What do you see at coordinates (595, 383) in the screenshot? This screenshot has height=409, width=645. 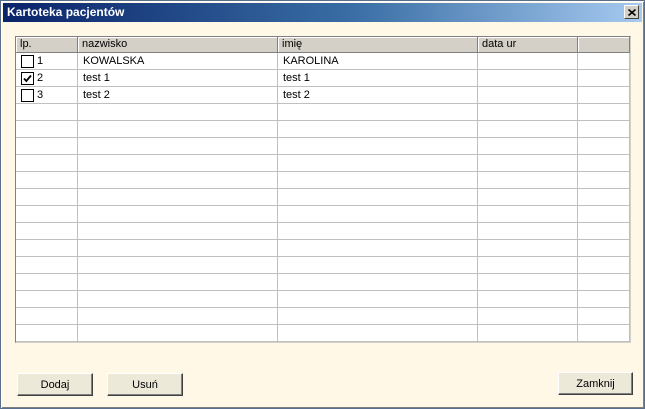 I see `close-button: Zamknij` at bounding box center [595, 383].